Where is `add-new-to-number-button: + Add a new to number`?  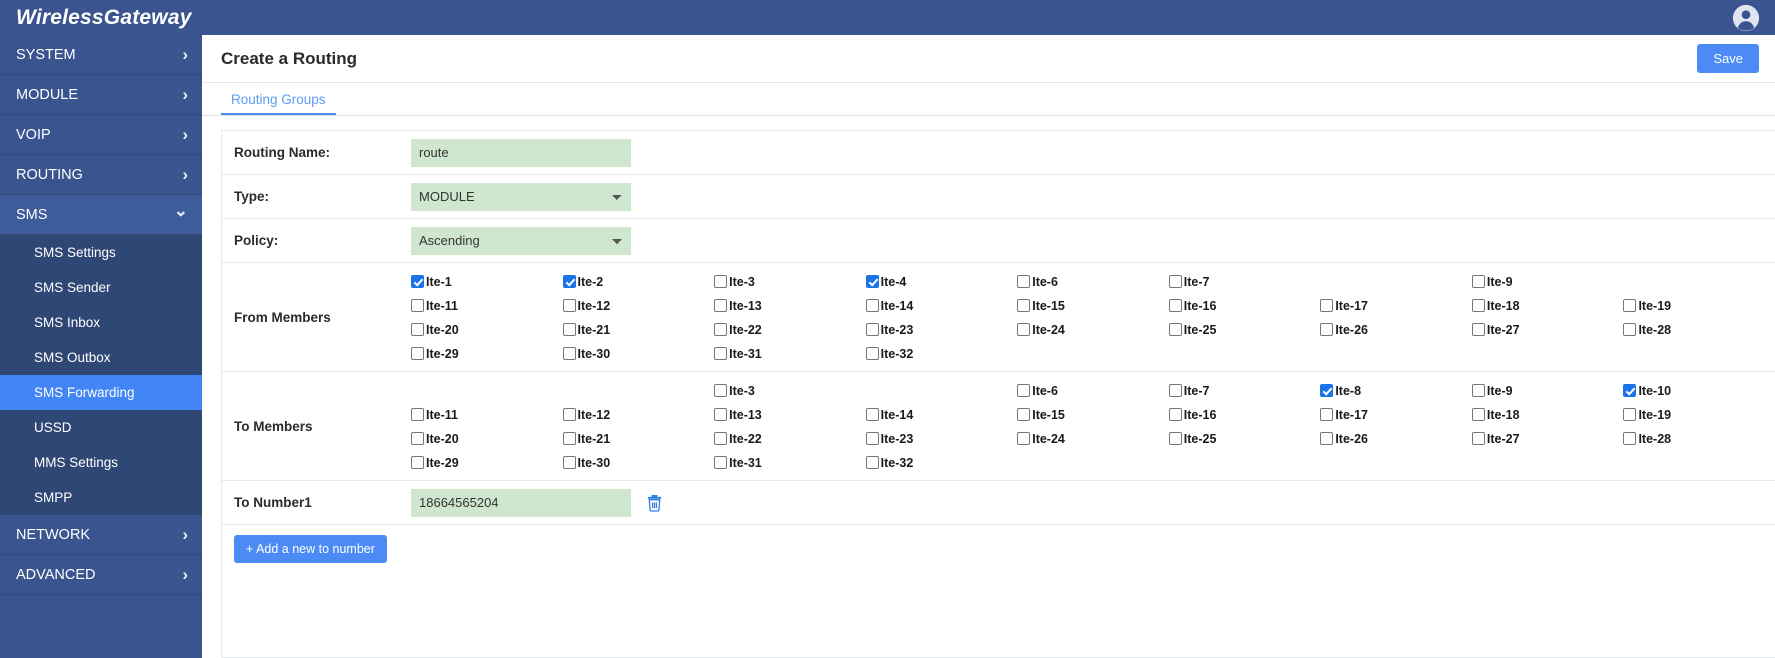
add-new-to-number-button: + Add a new to number is located at coordinates (310, 549).